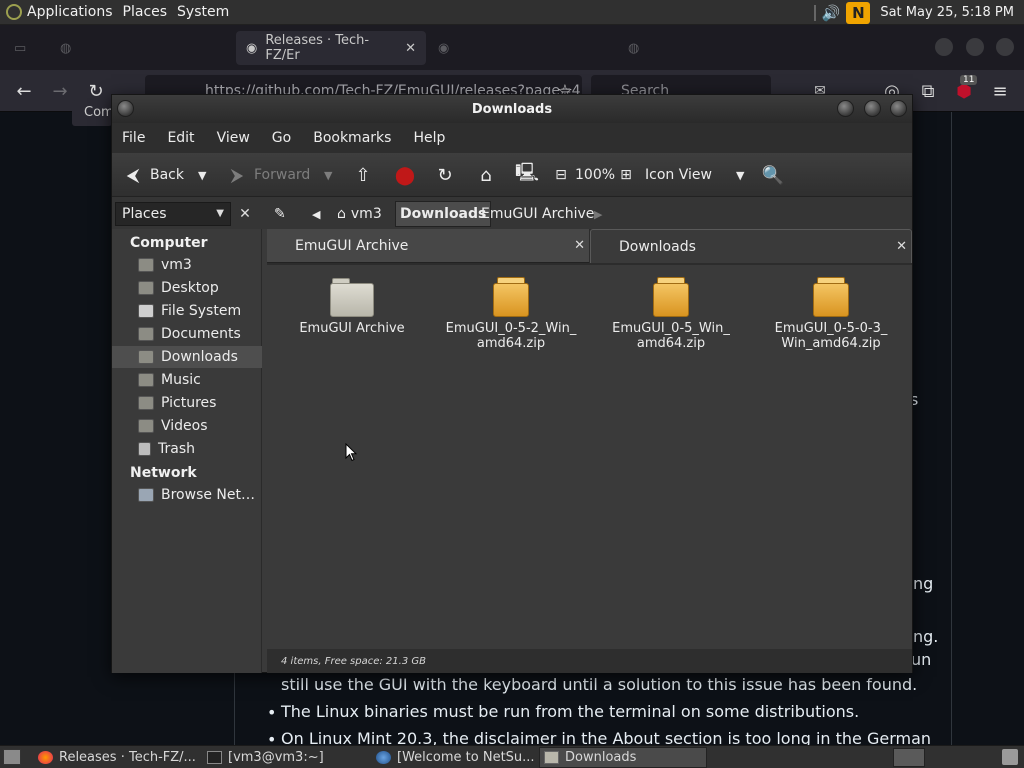 Image resolution: width=1024 pixels, height=768 pixels. Describe the element at coordinates (909, 757) in the screenshot. I see `workspace-switcher-icon` at that location.